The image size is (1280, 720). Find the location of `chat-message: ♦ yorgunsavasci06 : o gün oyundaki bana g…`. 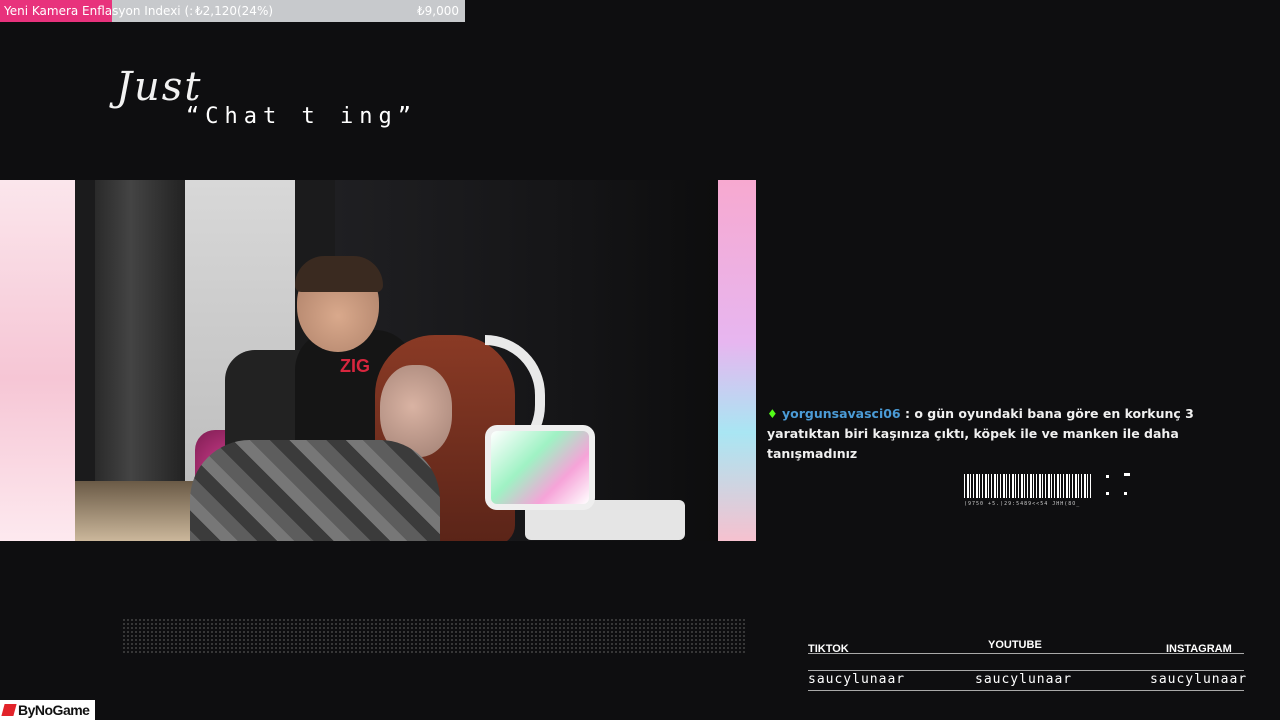

chat-message: ♦ yorgunsavasci06 : o gün oyundaki bana g… is located at coordinates (1017, 434).